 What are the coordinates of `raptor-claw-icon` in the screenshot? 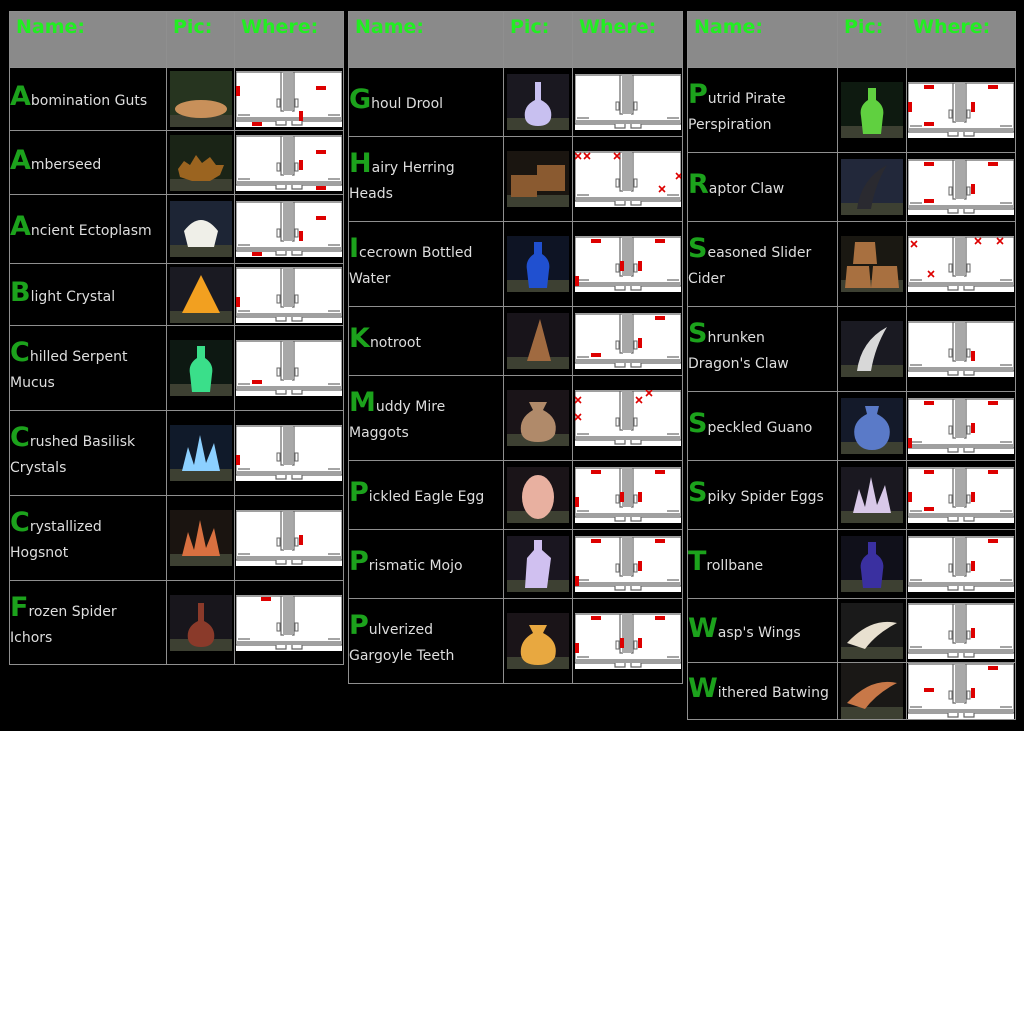 It's located at (872, 187).